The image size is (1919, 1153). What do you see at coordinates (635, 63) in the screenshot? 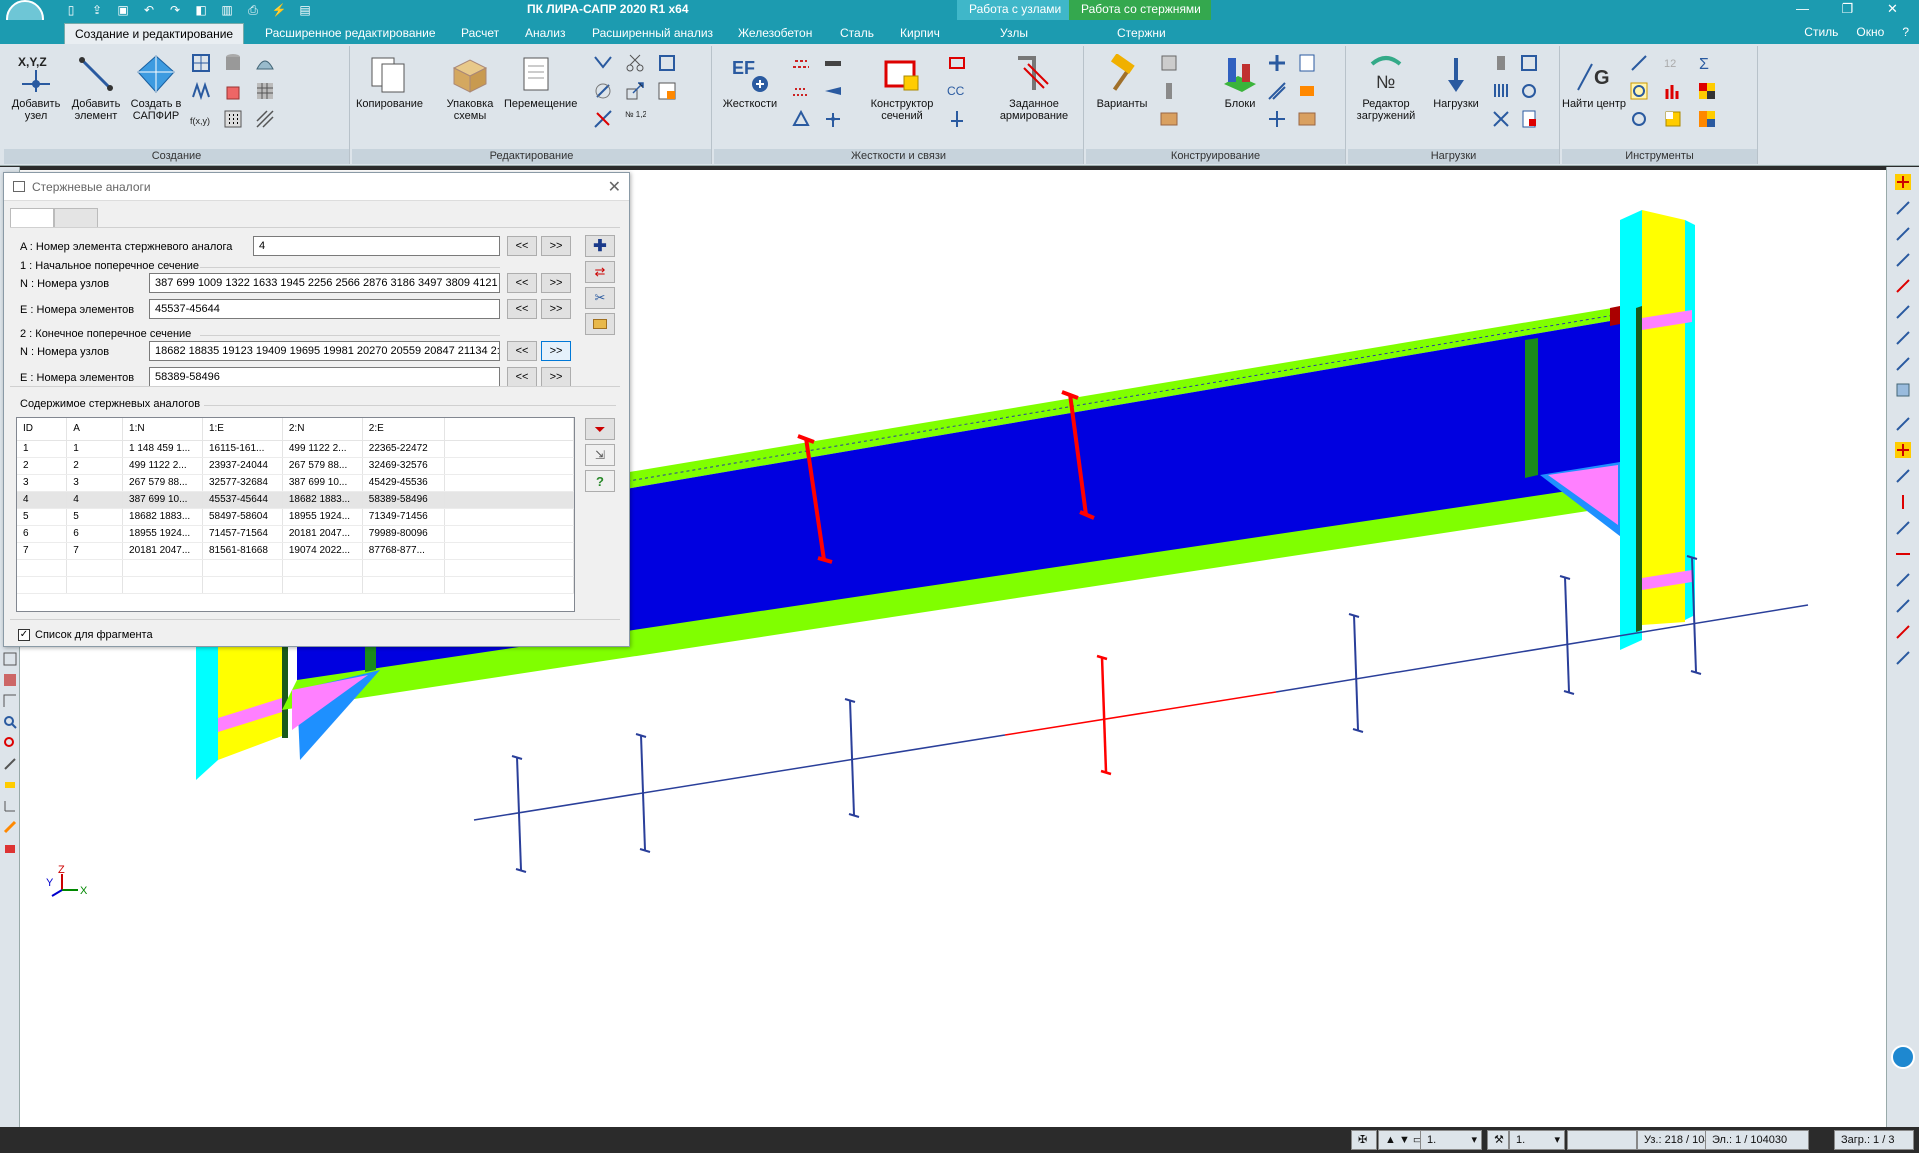
I see `scissors-icon` at bounding box center [635, 63].